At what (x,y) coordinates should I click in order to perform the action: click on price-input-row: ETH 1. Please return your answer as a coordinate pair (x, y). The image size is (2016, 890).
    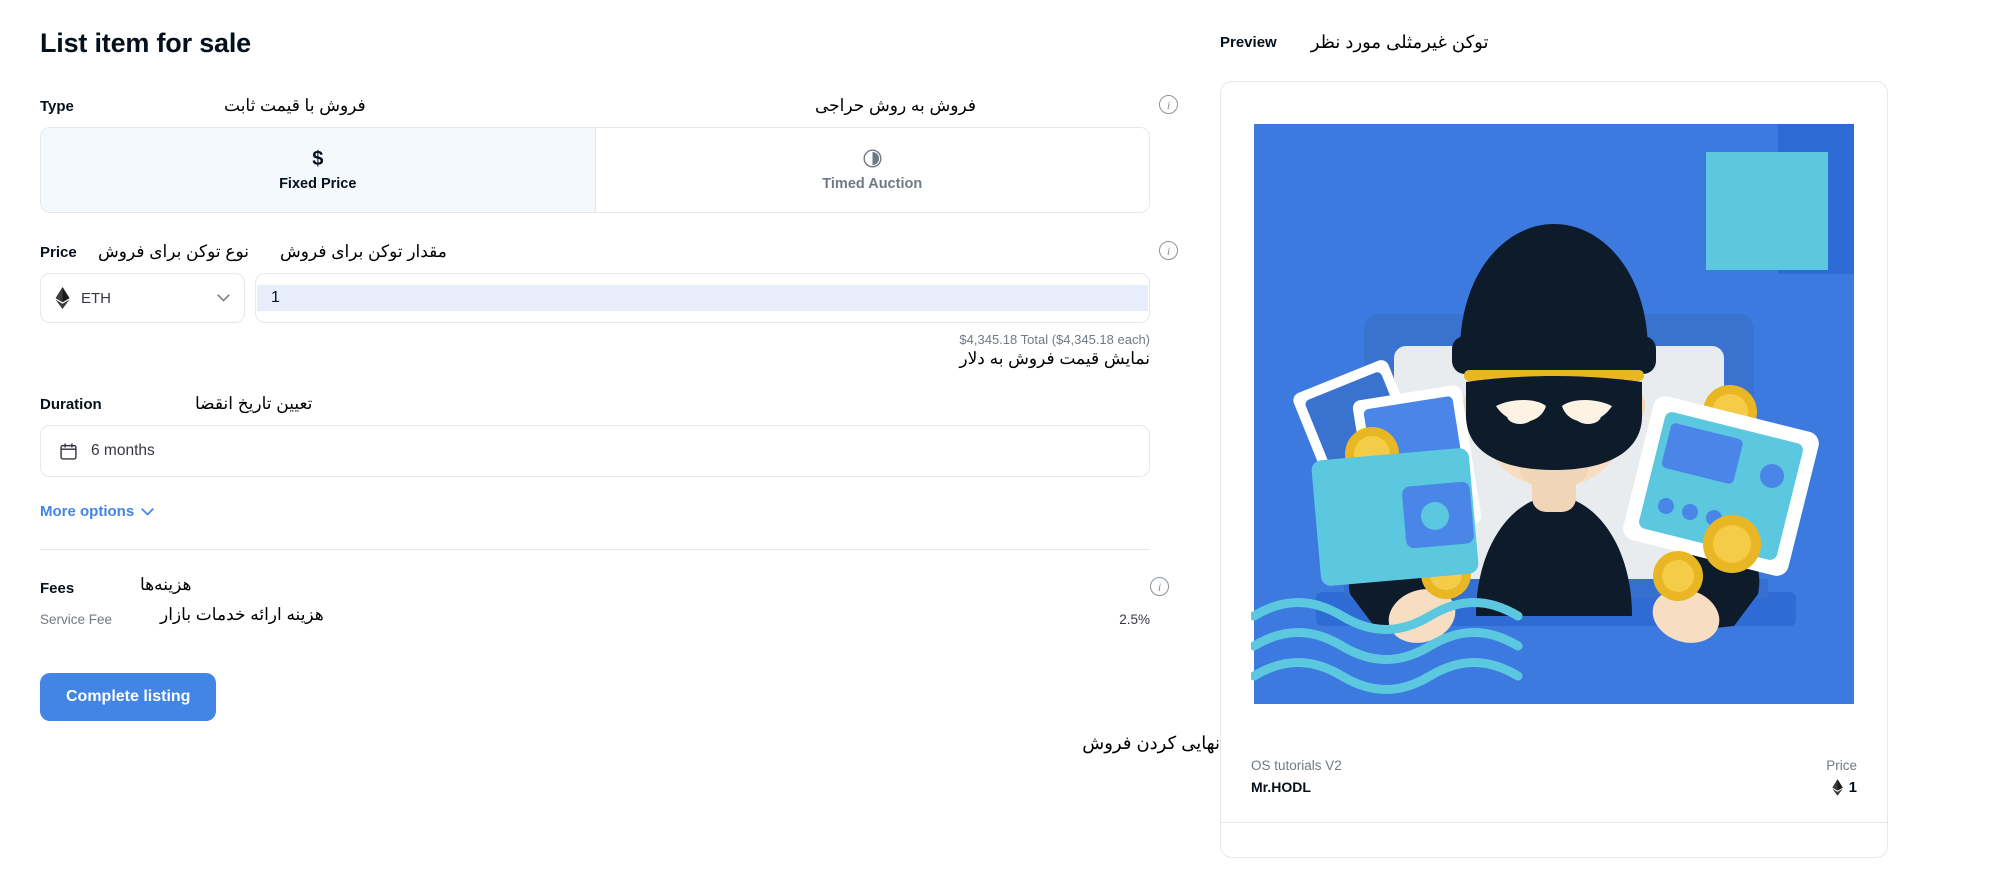
    Looking at the image, I should click on (595, 298).